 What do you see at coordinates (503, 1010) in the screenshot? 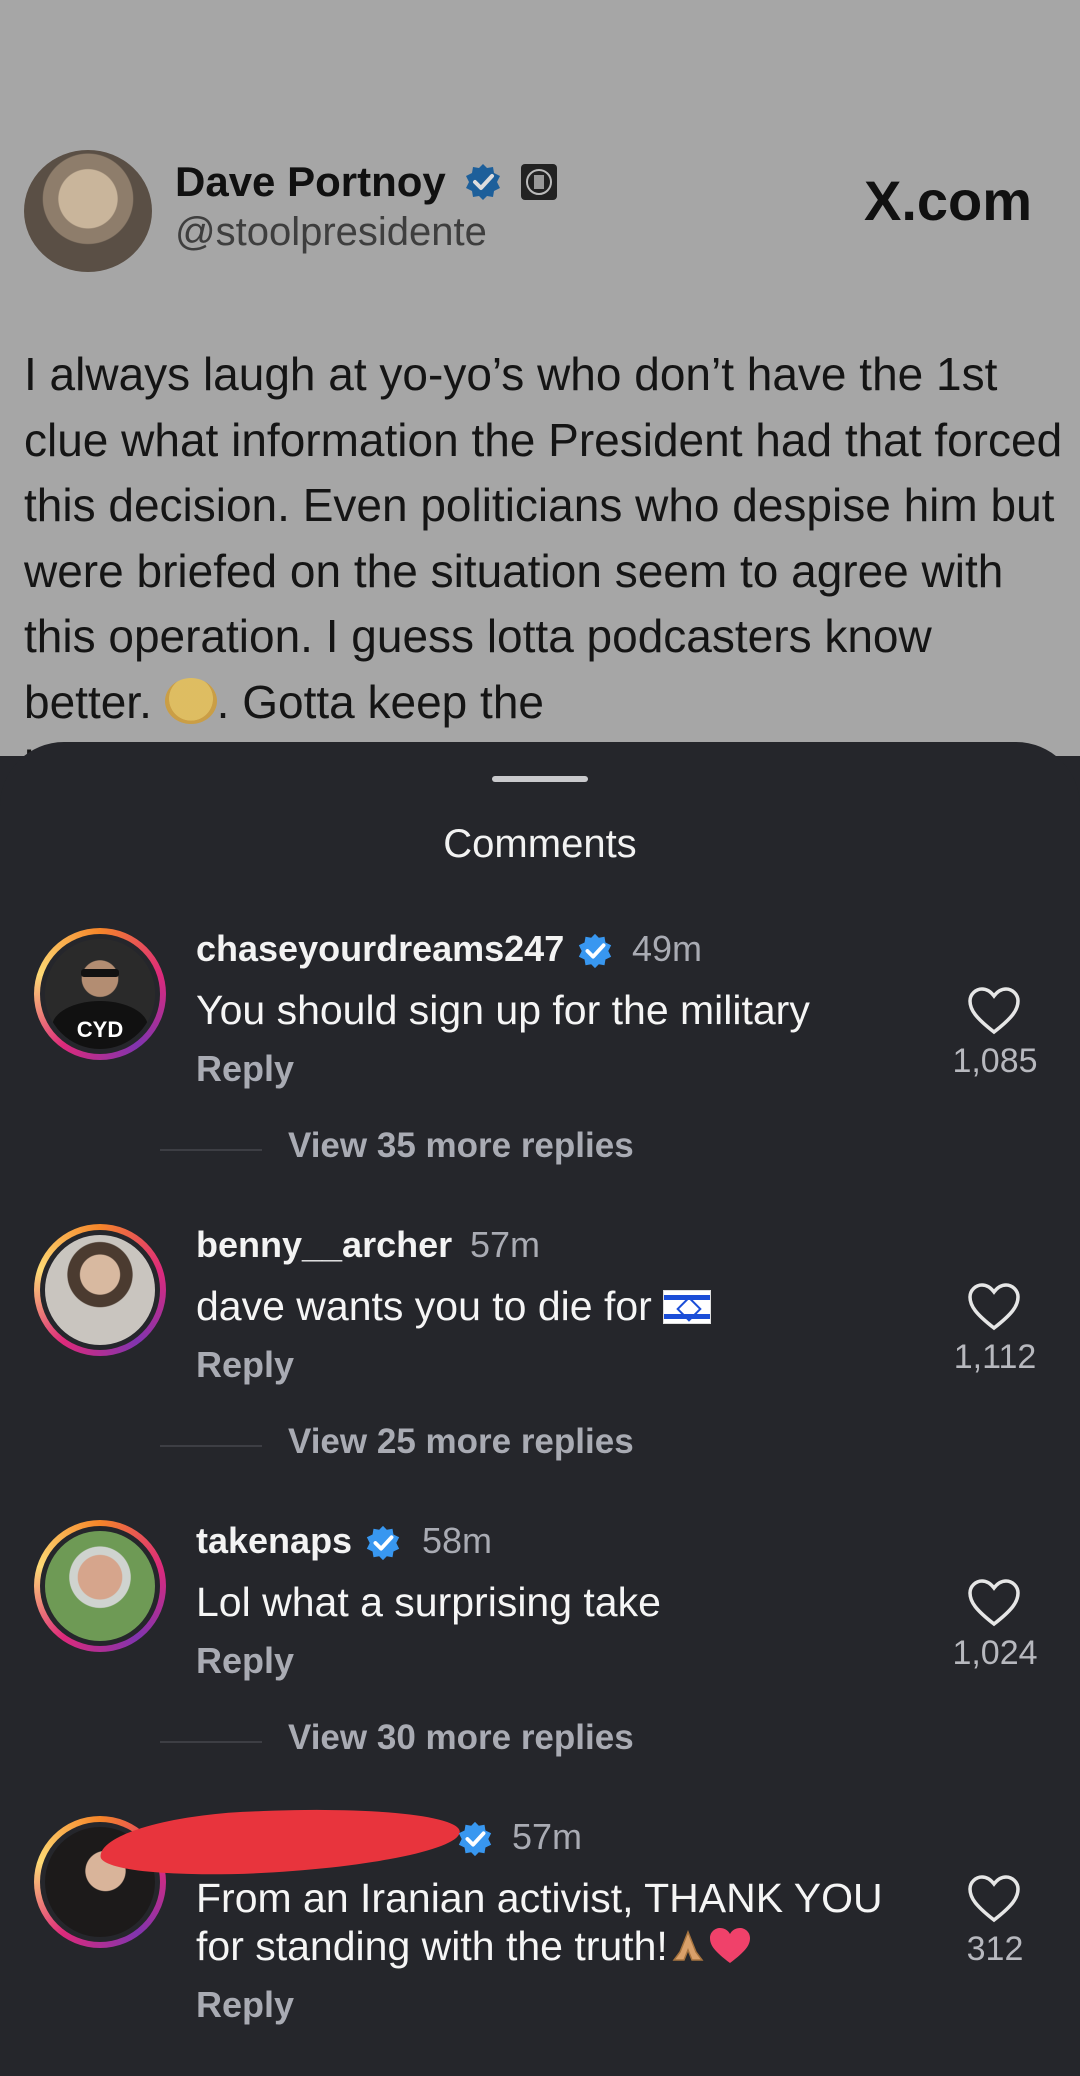
I see `comment-text: You should sign up for the military` at bounding box center [503, 1010].